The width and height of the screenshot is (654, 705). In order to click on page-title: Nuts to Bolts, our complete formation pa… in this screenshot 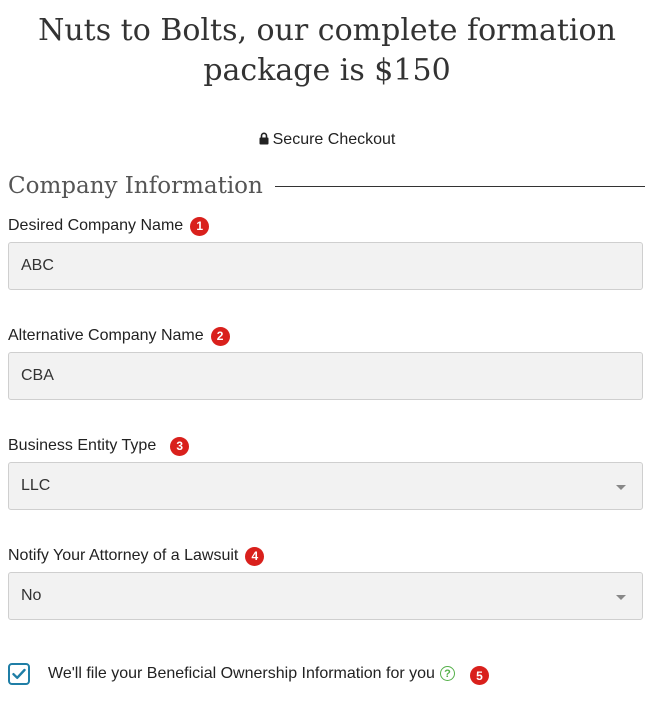, I will do `click(327, 51)`.